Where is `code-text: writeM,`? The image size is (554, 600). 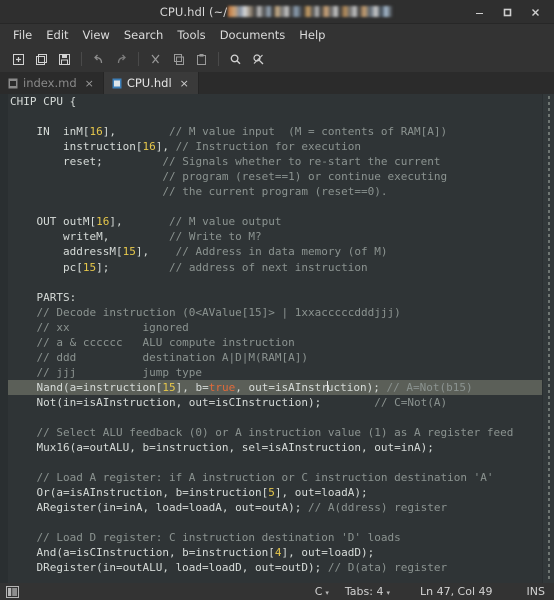
code-text: writeM, is located at coordinates (89, 237).